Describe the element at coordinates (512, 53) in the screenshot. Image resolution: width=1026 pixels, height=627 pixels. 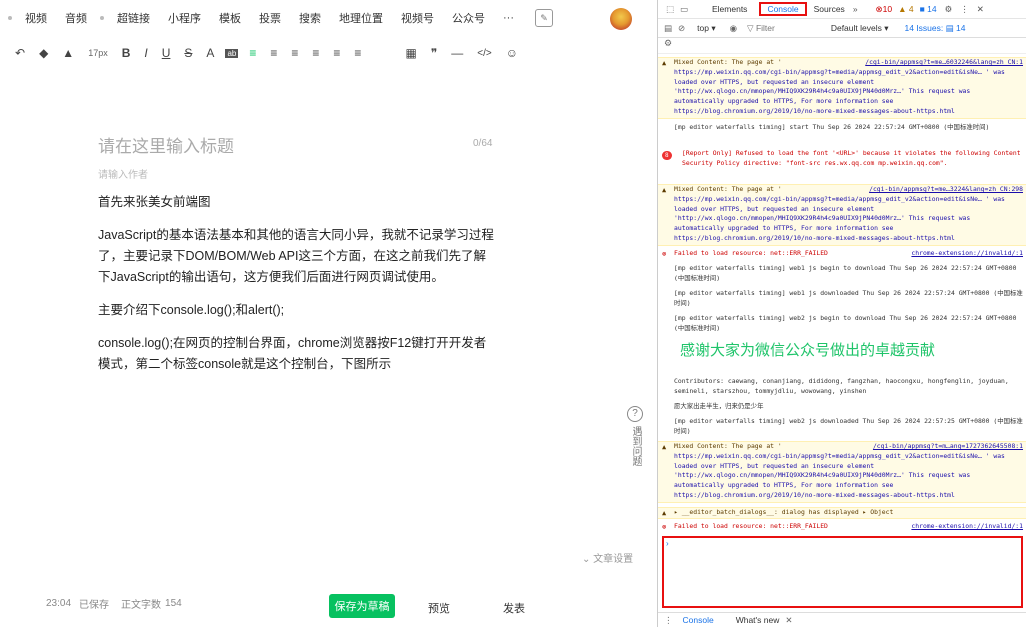
I see `emoji-button: ☺` at that location.